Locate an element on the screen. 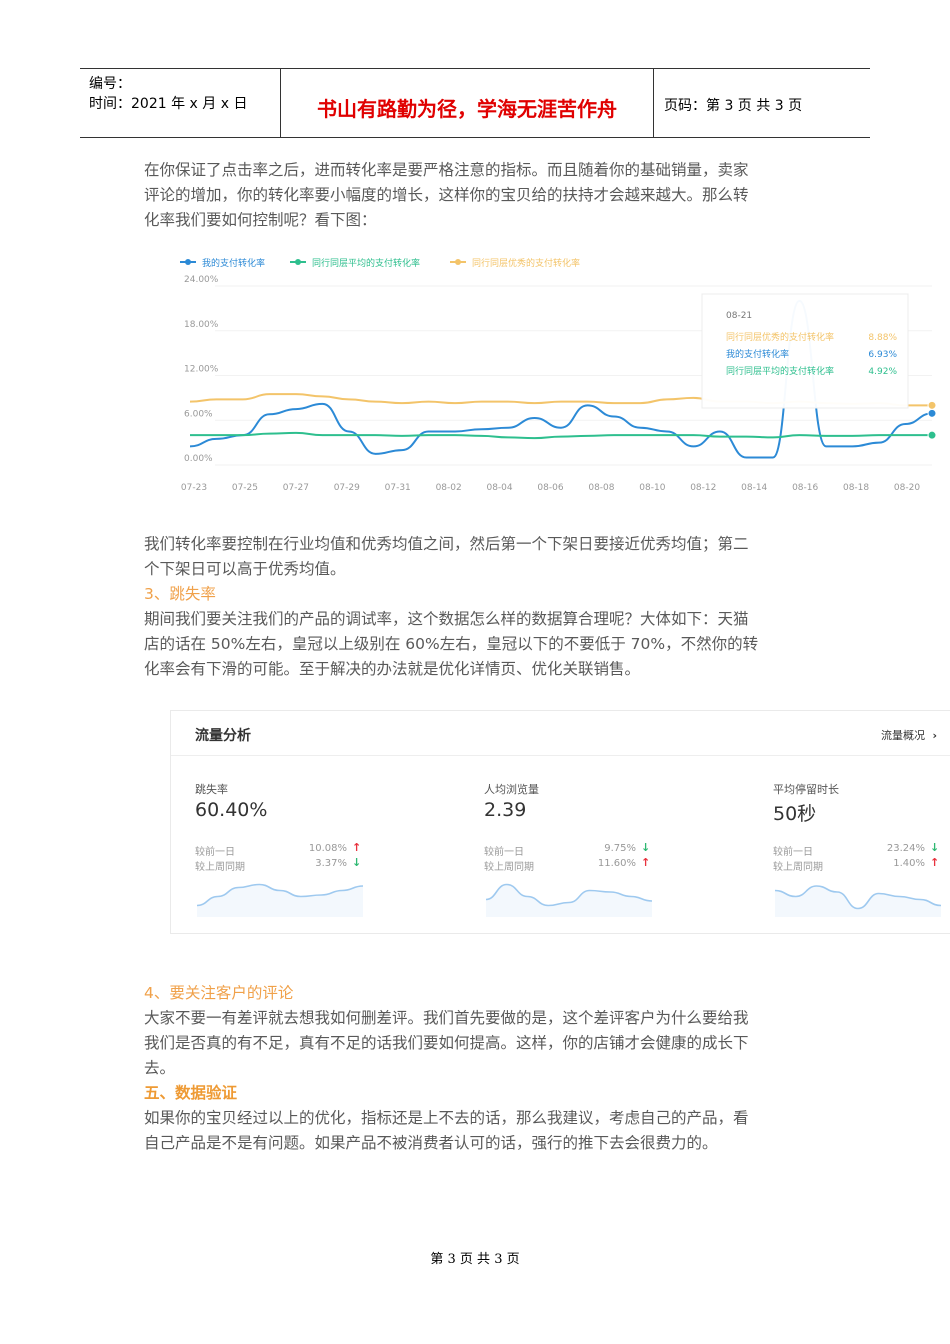  x-tick-label: 08-04 is located at coordinates (499, 488).